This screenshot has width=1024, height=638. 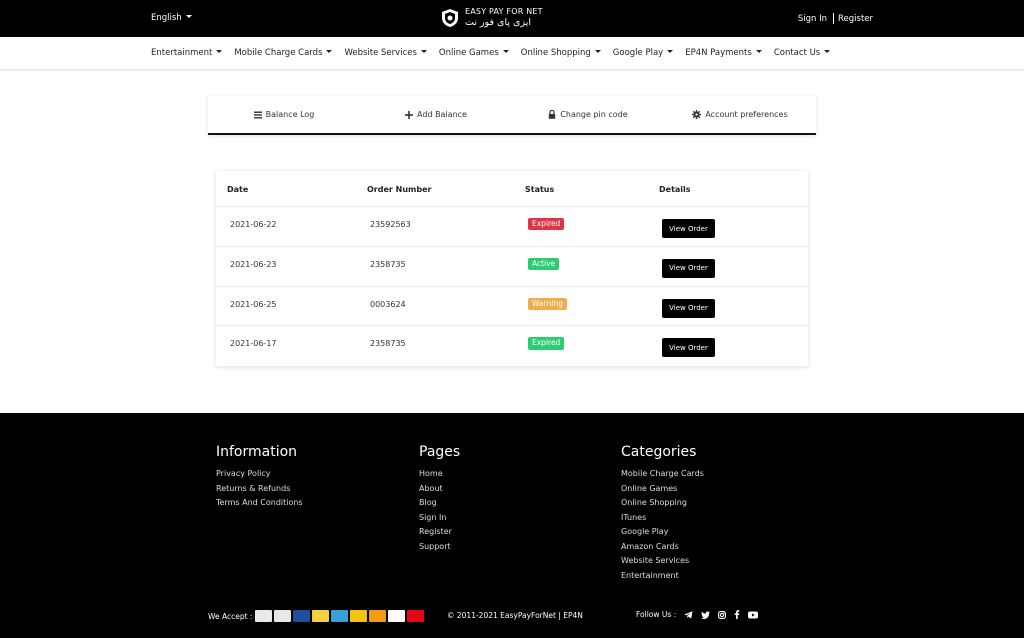 What do you see at coordinates (317, 616) in the screenshot?
I see `payment-methods: We Accept :` at bounding box center [317, 616].